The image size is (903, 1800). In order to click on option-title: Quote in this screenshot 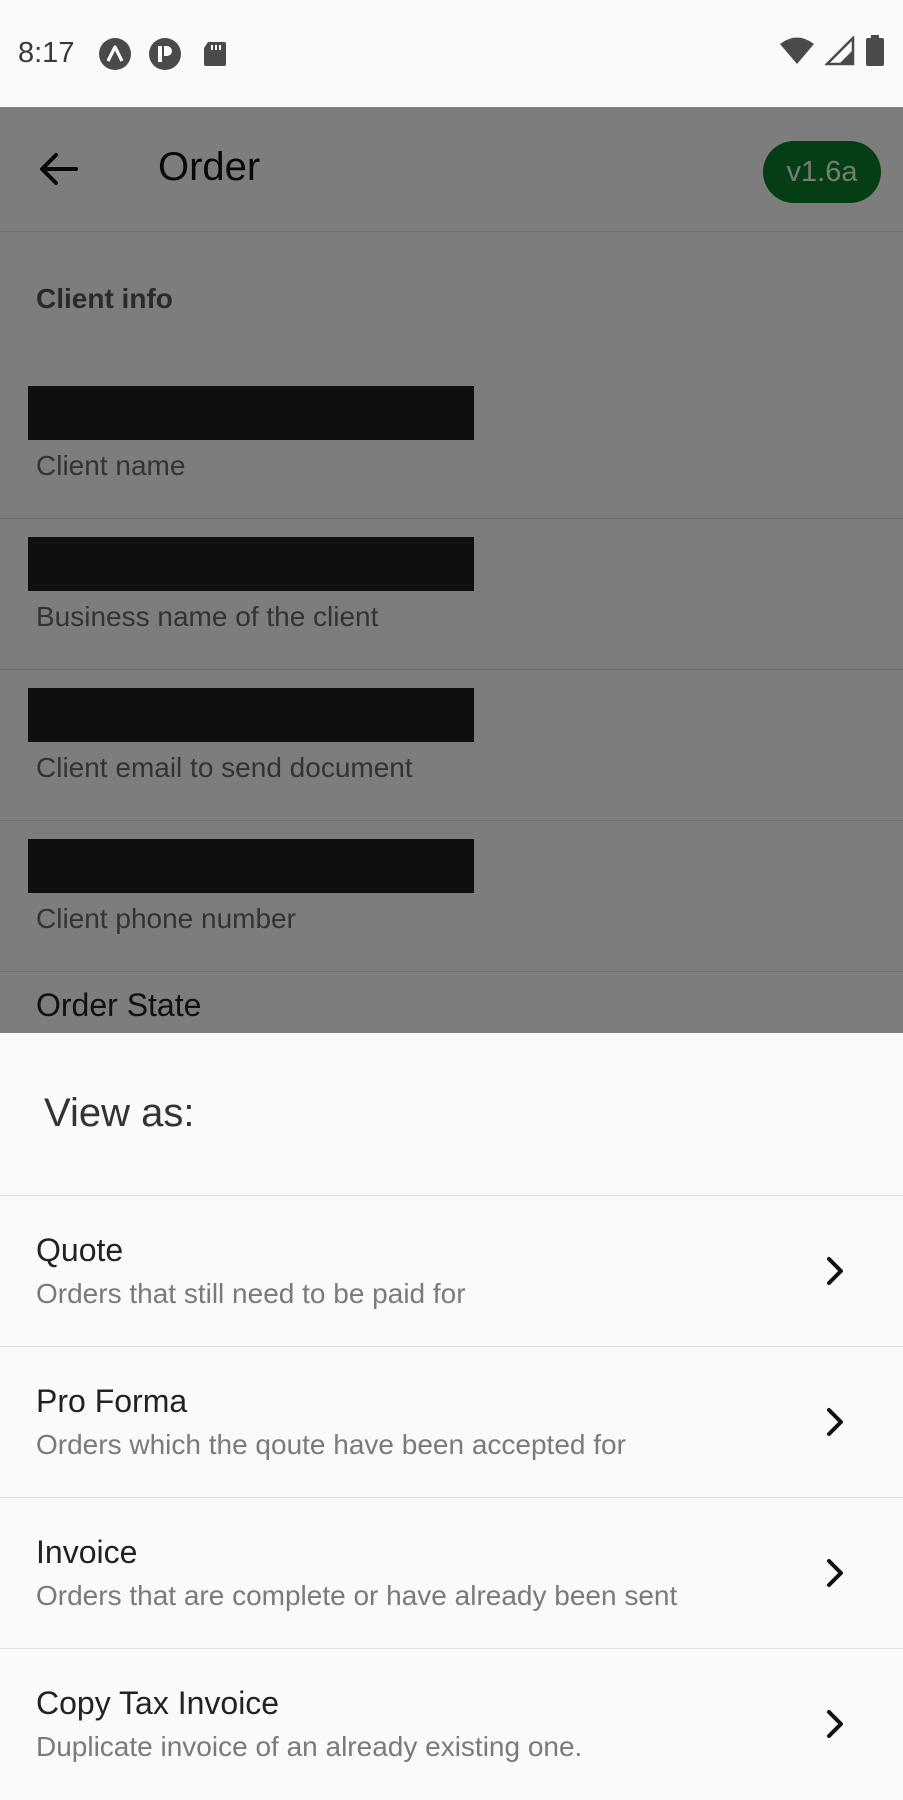, I will do `click(80, 1250)`.